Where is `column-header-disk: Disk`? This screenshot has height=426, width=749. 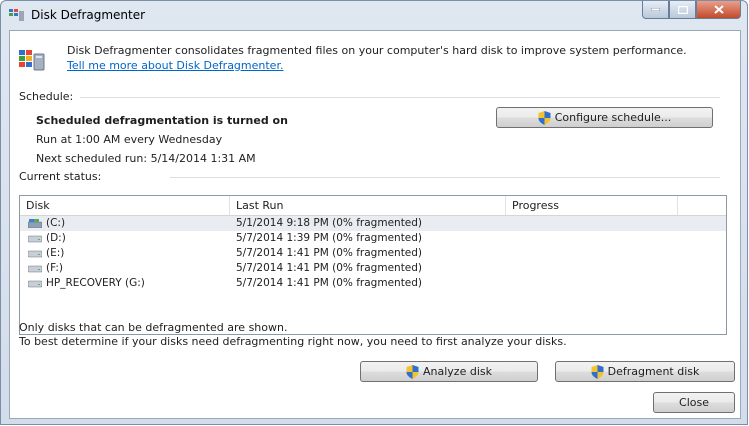
column-header-disk: Disk is located at coordinates (125, 205).